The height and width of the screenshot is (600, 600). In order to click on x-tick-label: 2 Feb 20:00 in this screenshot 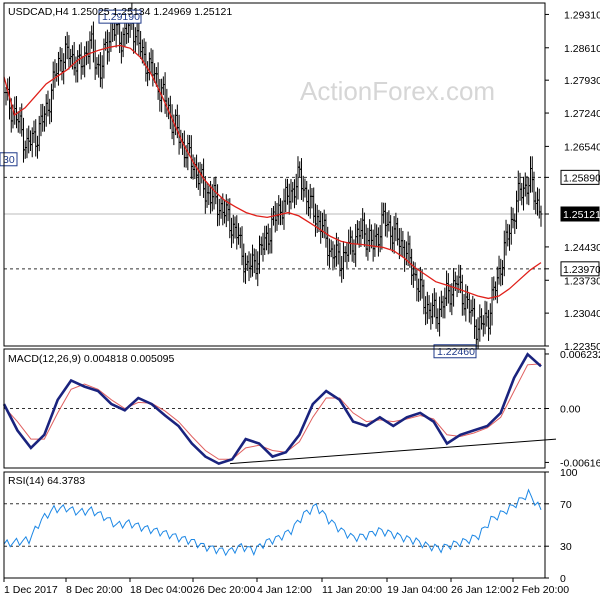, I will do `click(541, 590)`.